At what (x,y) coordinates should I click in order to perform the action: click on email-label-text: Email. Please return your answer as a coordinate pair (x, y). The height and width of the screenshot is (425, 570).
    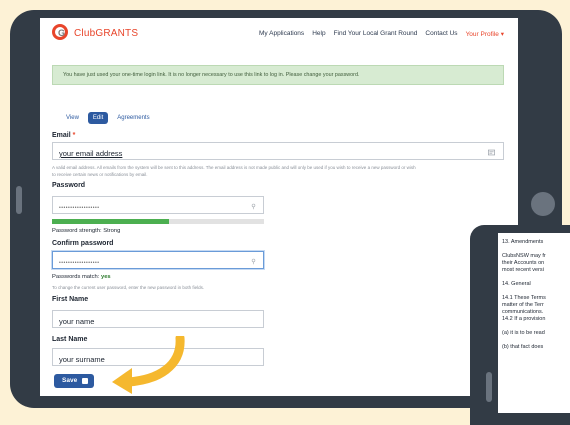
    Looking at the image, I should click on (61, 135).